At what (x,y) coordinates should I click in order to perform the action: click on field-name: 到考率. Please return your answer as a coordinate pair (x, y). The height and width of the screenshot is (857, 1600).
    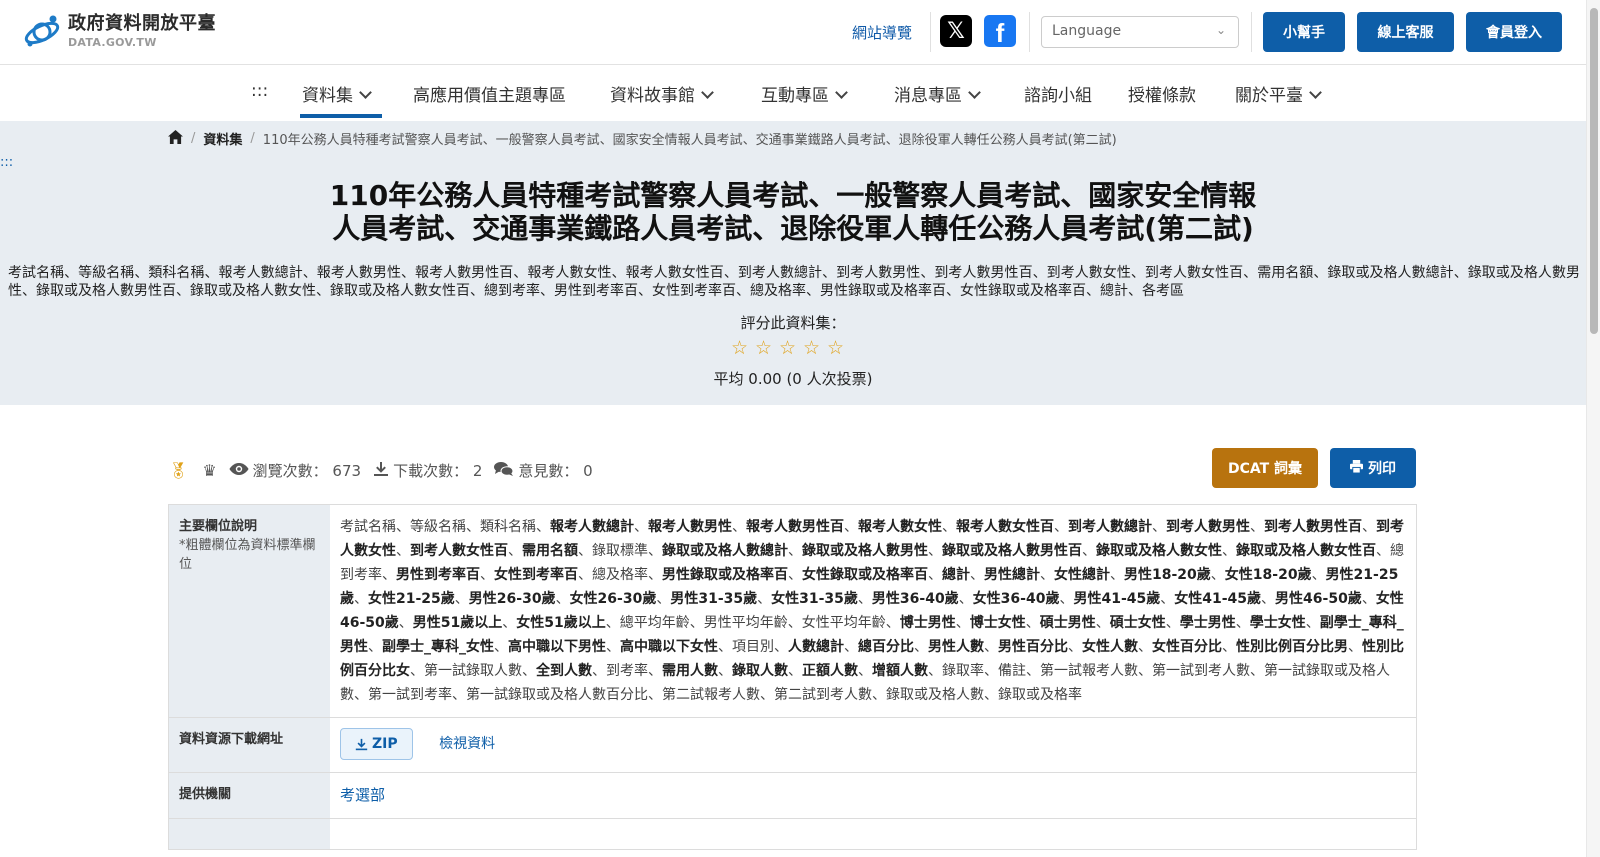
    Looking at the image, I should click on (627, 671).